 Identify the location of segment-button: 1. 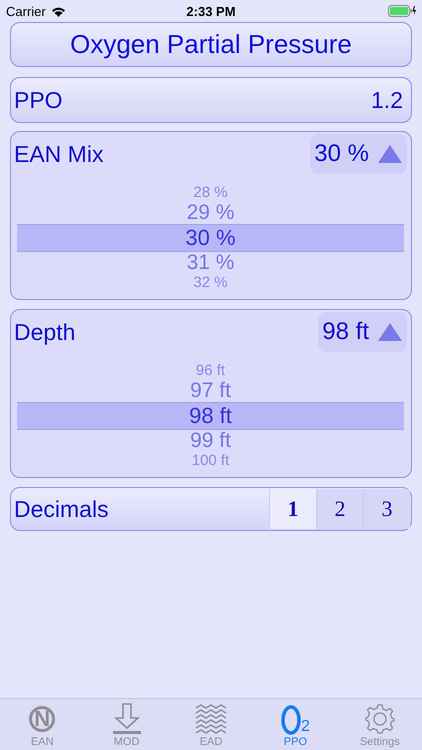
(292, 509).